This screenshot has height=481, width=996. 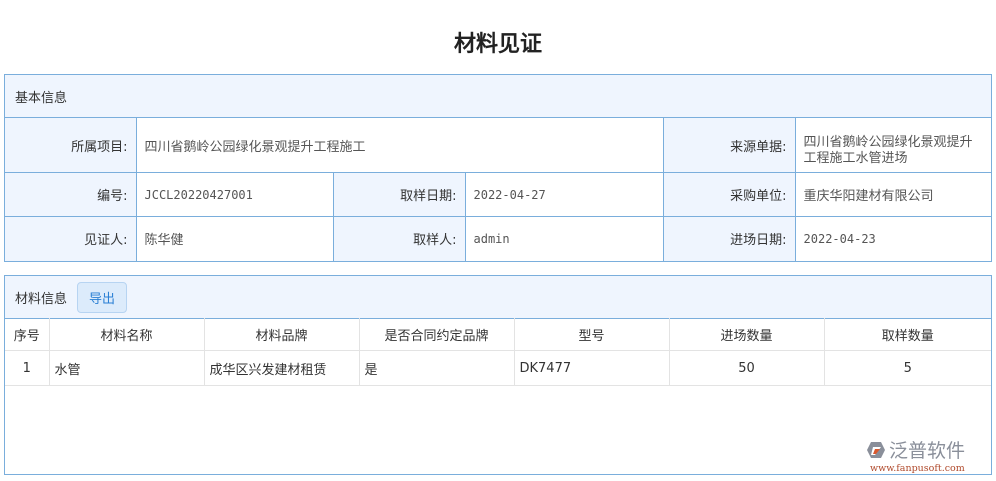 I want to click on purchaser-value: 重庆华阳建材有限公司, so click(x=892, y=194).